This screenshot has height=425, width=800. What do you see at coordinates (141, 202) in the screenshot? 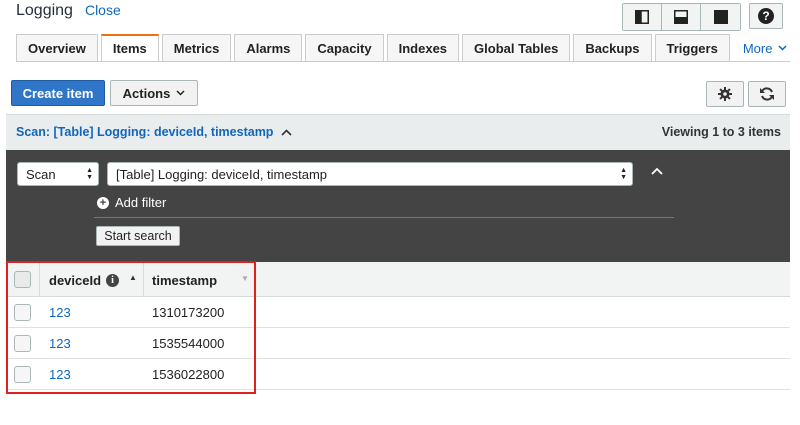
I see `add-filter-label: Add filter` at bounding box center [141, 202].